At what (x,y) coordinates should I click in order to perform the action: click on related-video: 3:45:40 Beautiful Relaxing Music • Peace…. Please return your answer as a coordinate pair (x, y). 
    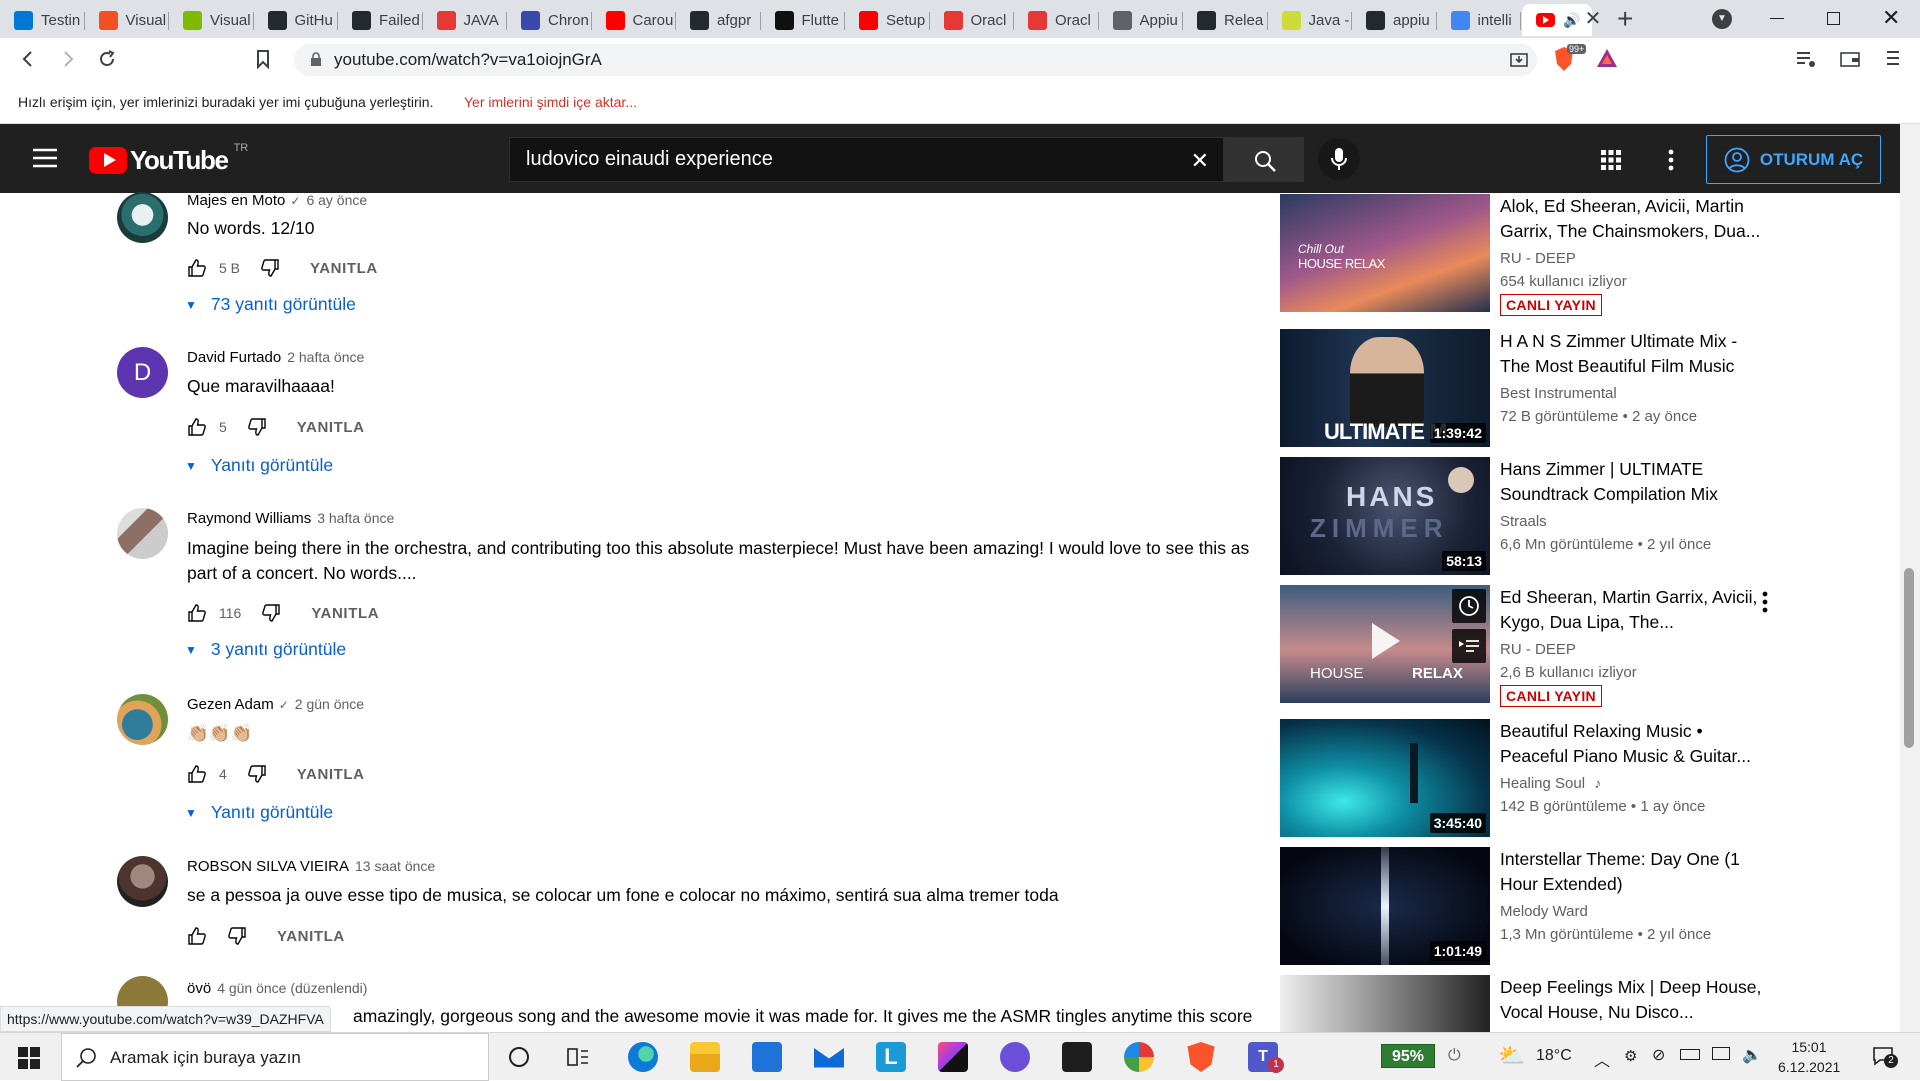
    Looking at the image, I should click on (1525, 778).